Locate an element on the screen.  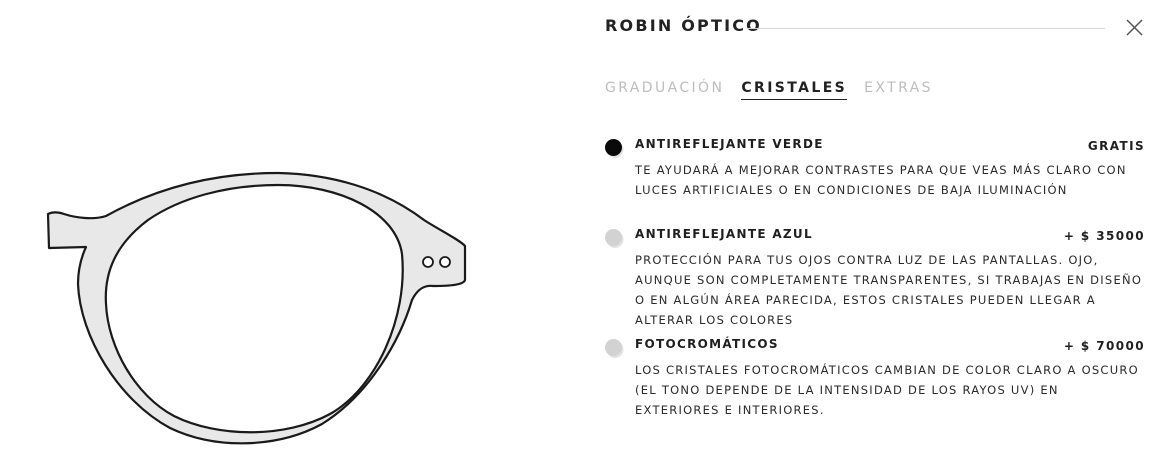
option-price: + $ 35000 is located at coordinates (1104, 236).